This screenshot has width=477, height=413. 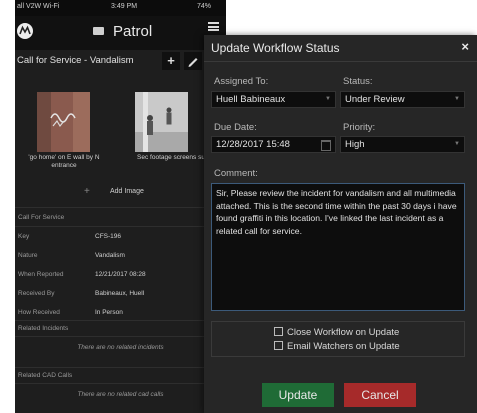 What do you see at coordinates (402, 144) in the screenshot?
I see `priority-select: High ▼` at bounding box center [402, 144].